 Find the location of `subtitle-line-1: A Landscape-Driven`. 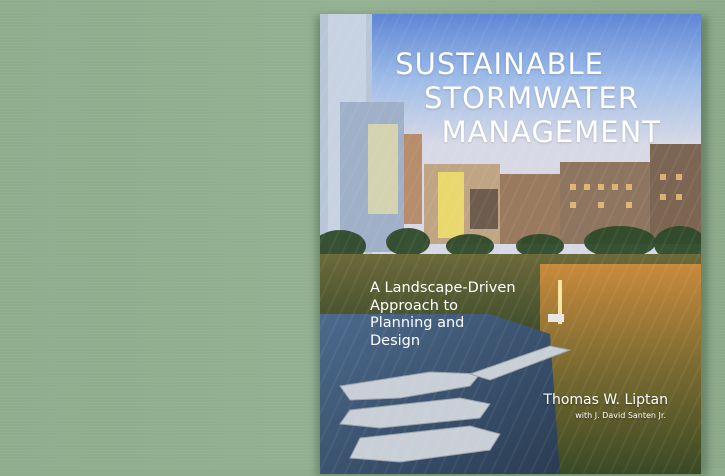

subtitle-line-1: A Landscape-Driven is located at coordinates (443, 288).